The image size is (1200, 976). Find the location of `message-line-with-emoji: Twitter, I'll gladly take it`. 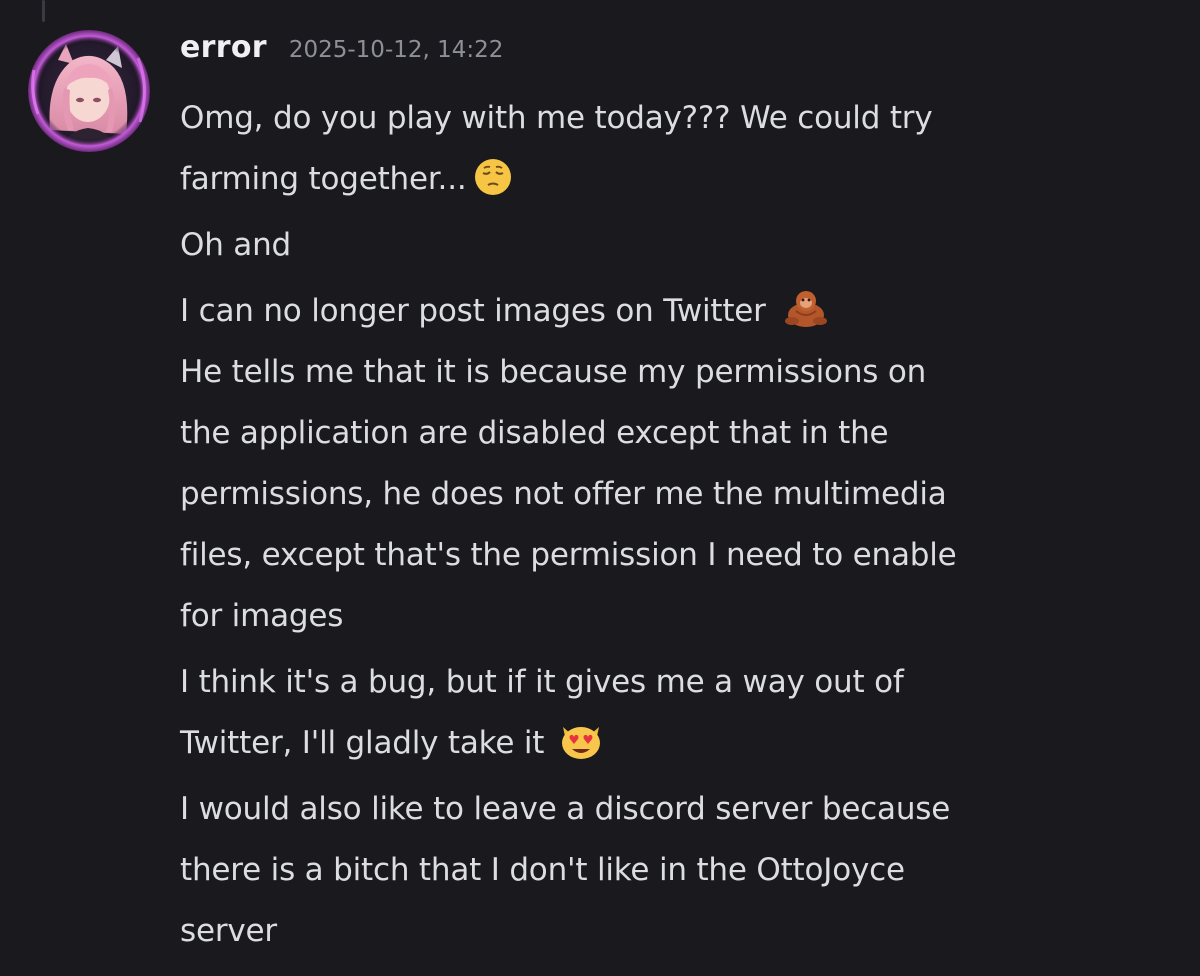

message-line-with-emoji: Twitter, I'll gladly take it is located at coordinates (680, 743).